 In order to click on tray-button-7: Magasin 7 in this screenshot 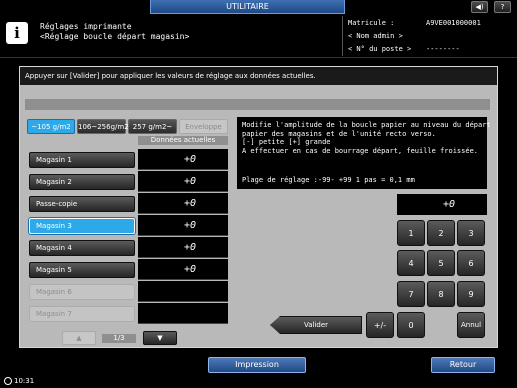, I will do `click(82, 314)`.